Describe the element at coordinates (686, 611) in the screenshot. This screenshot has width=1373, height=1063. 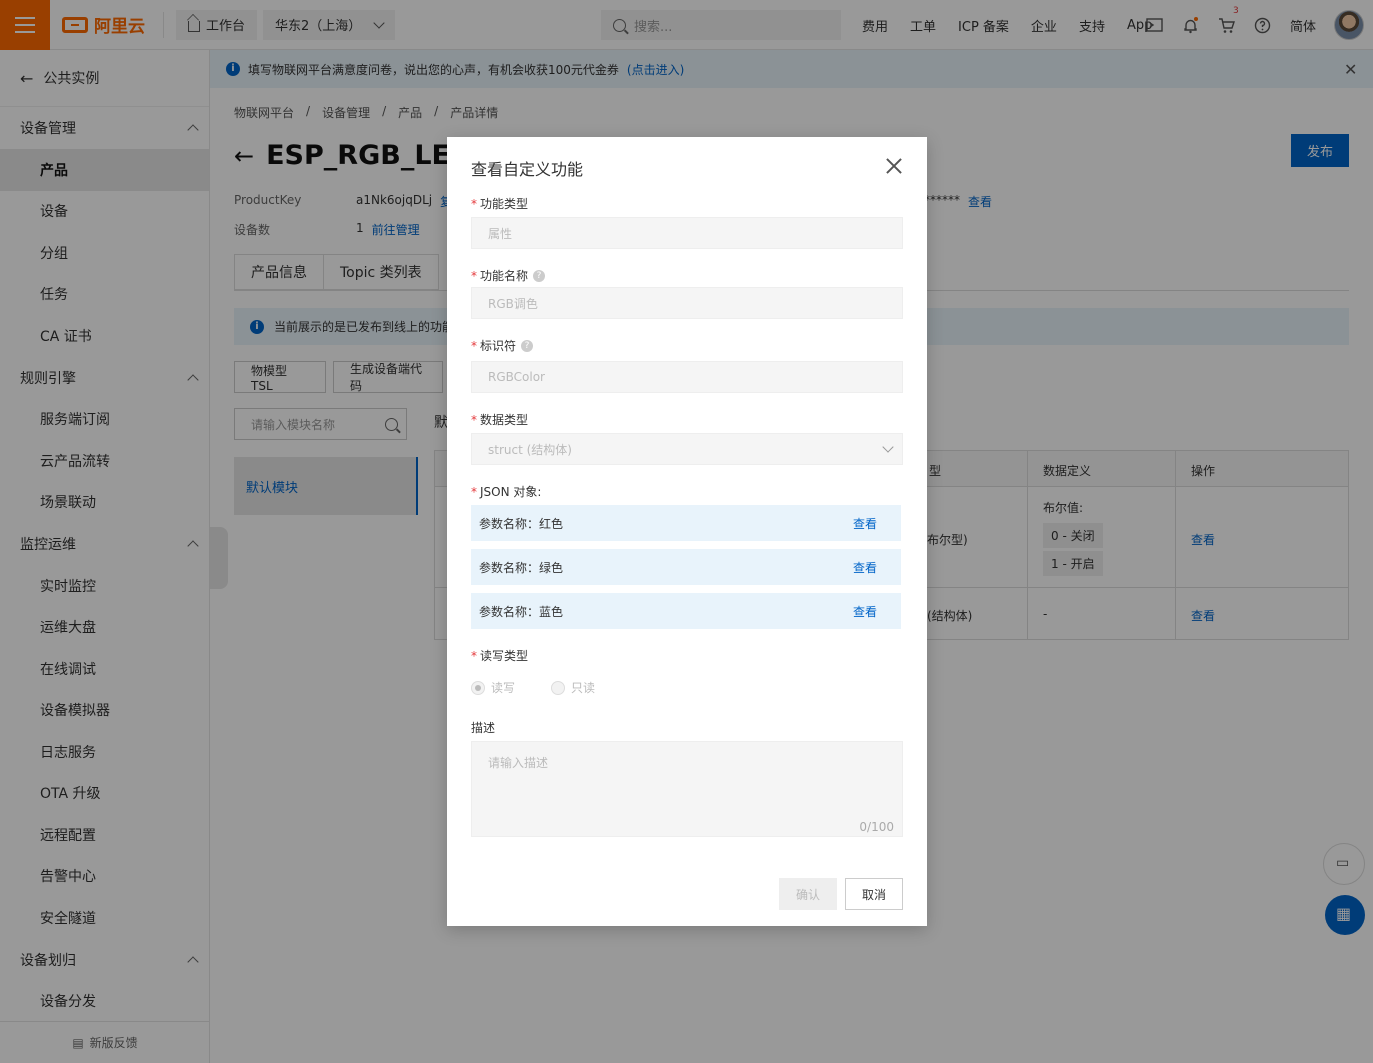
I see `param-blue: 参数名称：蓝色 查看` at that location.